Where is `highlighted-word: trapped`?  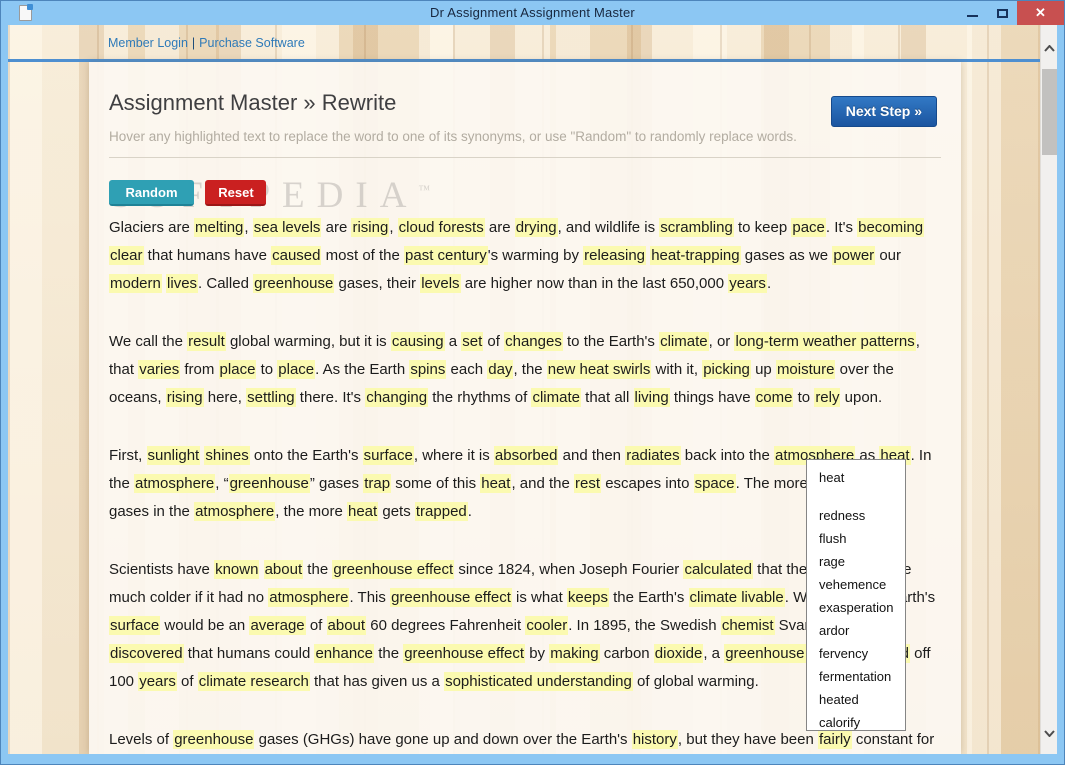
highlighted-word: trapped is located at coordinates (441, 511).